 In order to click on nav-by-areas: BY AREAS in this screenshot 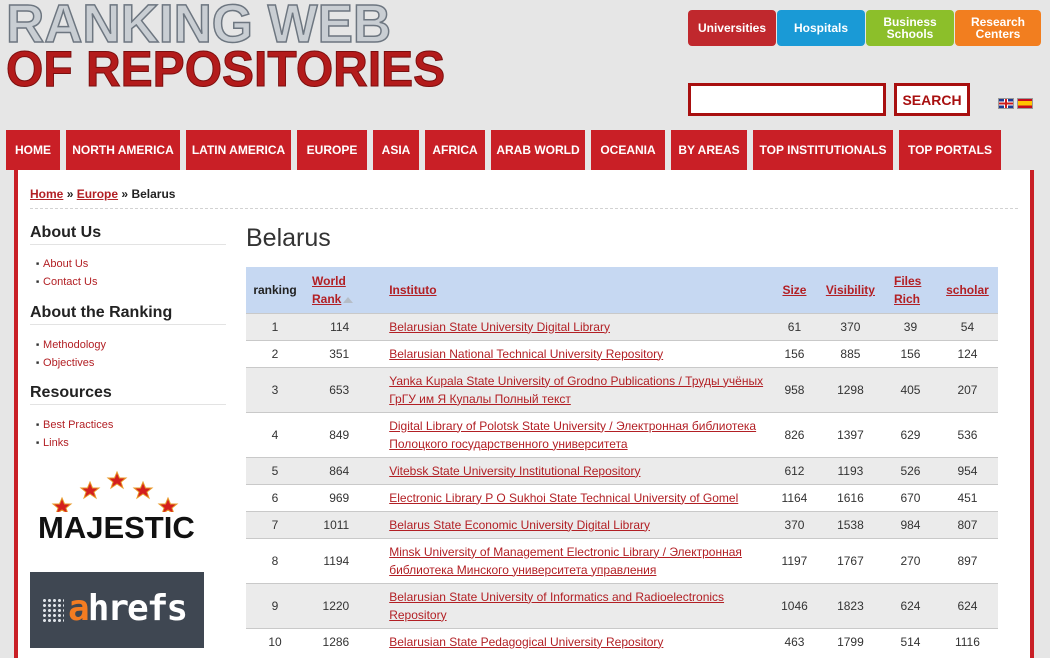, I will do `click(709, 150)`.